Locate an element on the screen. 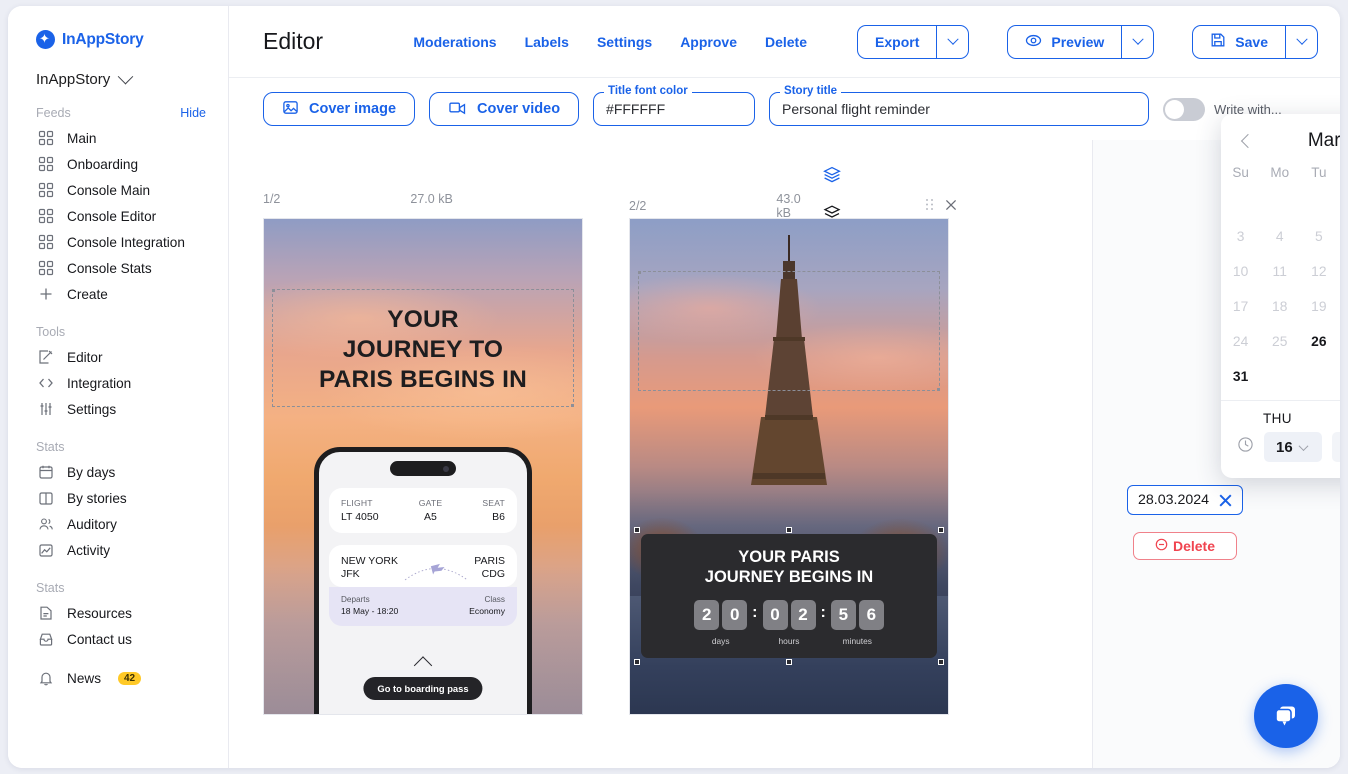 The image size is (1348, 774). export-dropdown-button is located at coordinates (953, 41).